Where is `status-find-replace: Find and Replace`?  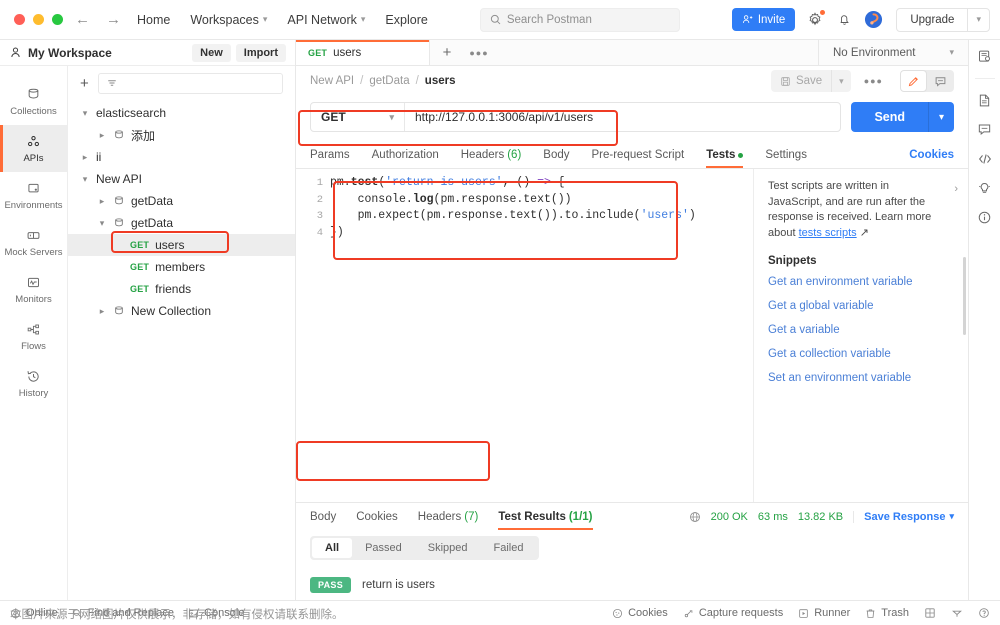 status-find-replace: Find and Replace is located at coordinates (123, 613).